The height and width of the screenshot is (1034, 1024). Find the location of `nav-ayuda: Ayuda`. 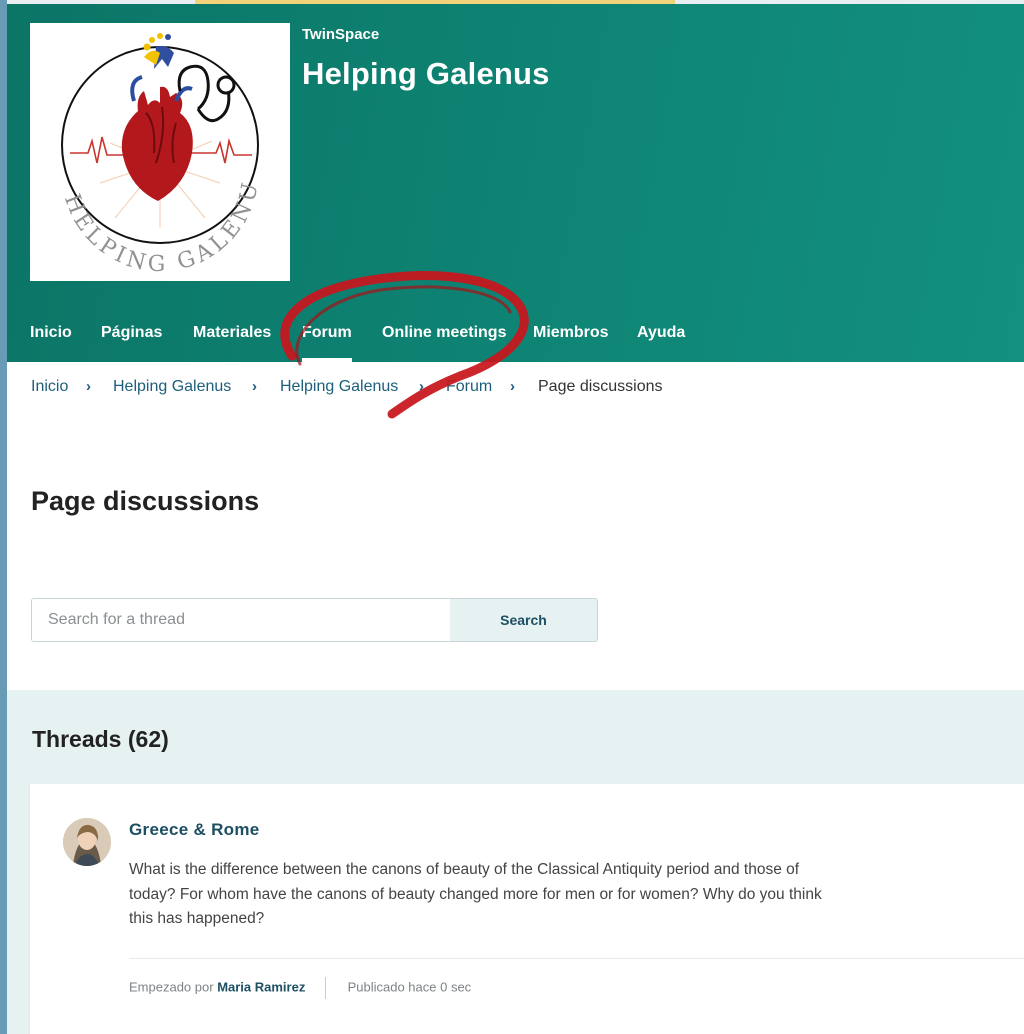

nav-ayuda: Ayuda is located at coordinates (661, 338).